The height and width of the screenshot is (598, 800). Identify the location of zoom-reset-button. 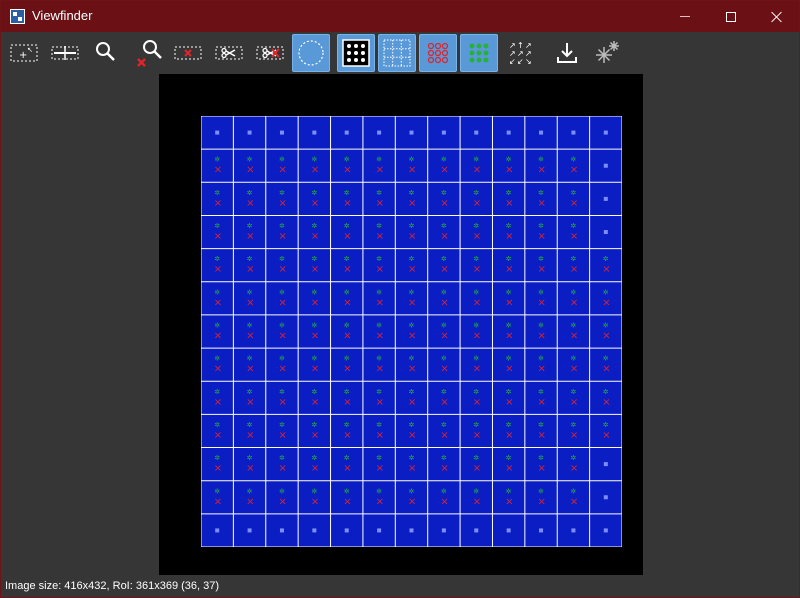
(149, 53).